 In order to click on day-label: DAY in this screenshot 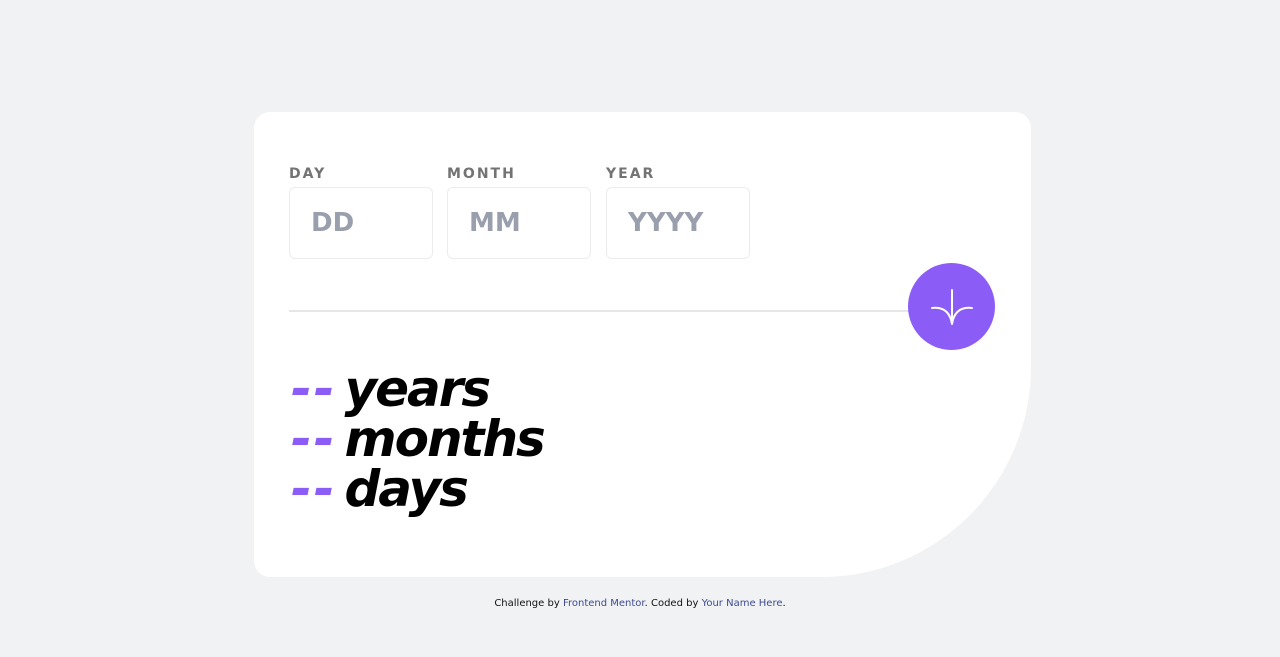, I will do `click(308, 174)`.